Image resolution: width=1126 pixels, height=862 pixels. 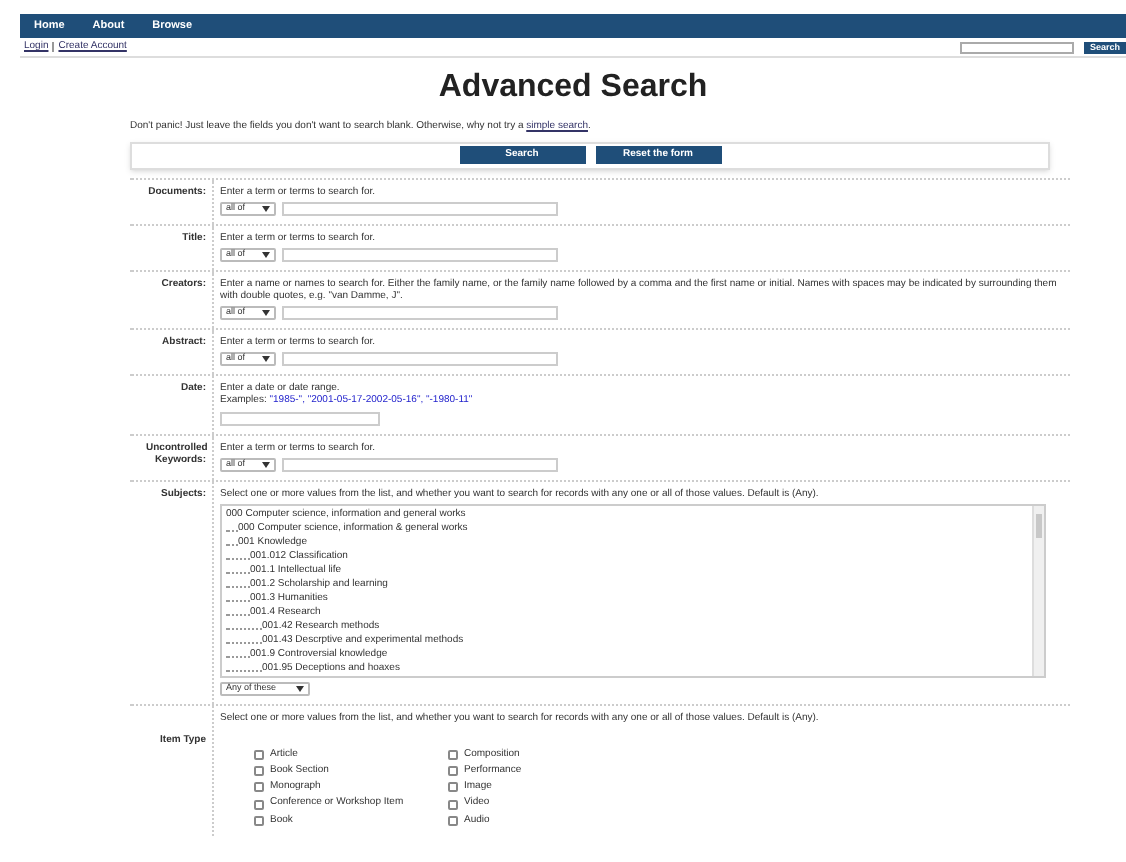 I want to click on scrollbar, so click(x=1038, y=590).